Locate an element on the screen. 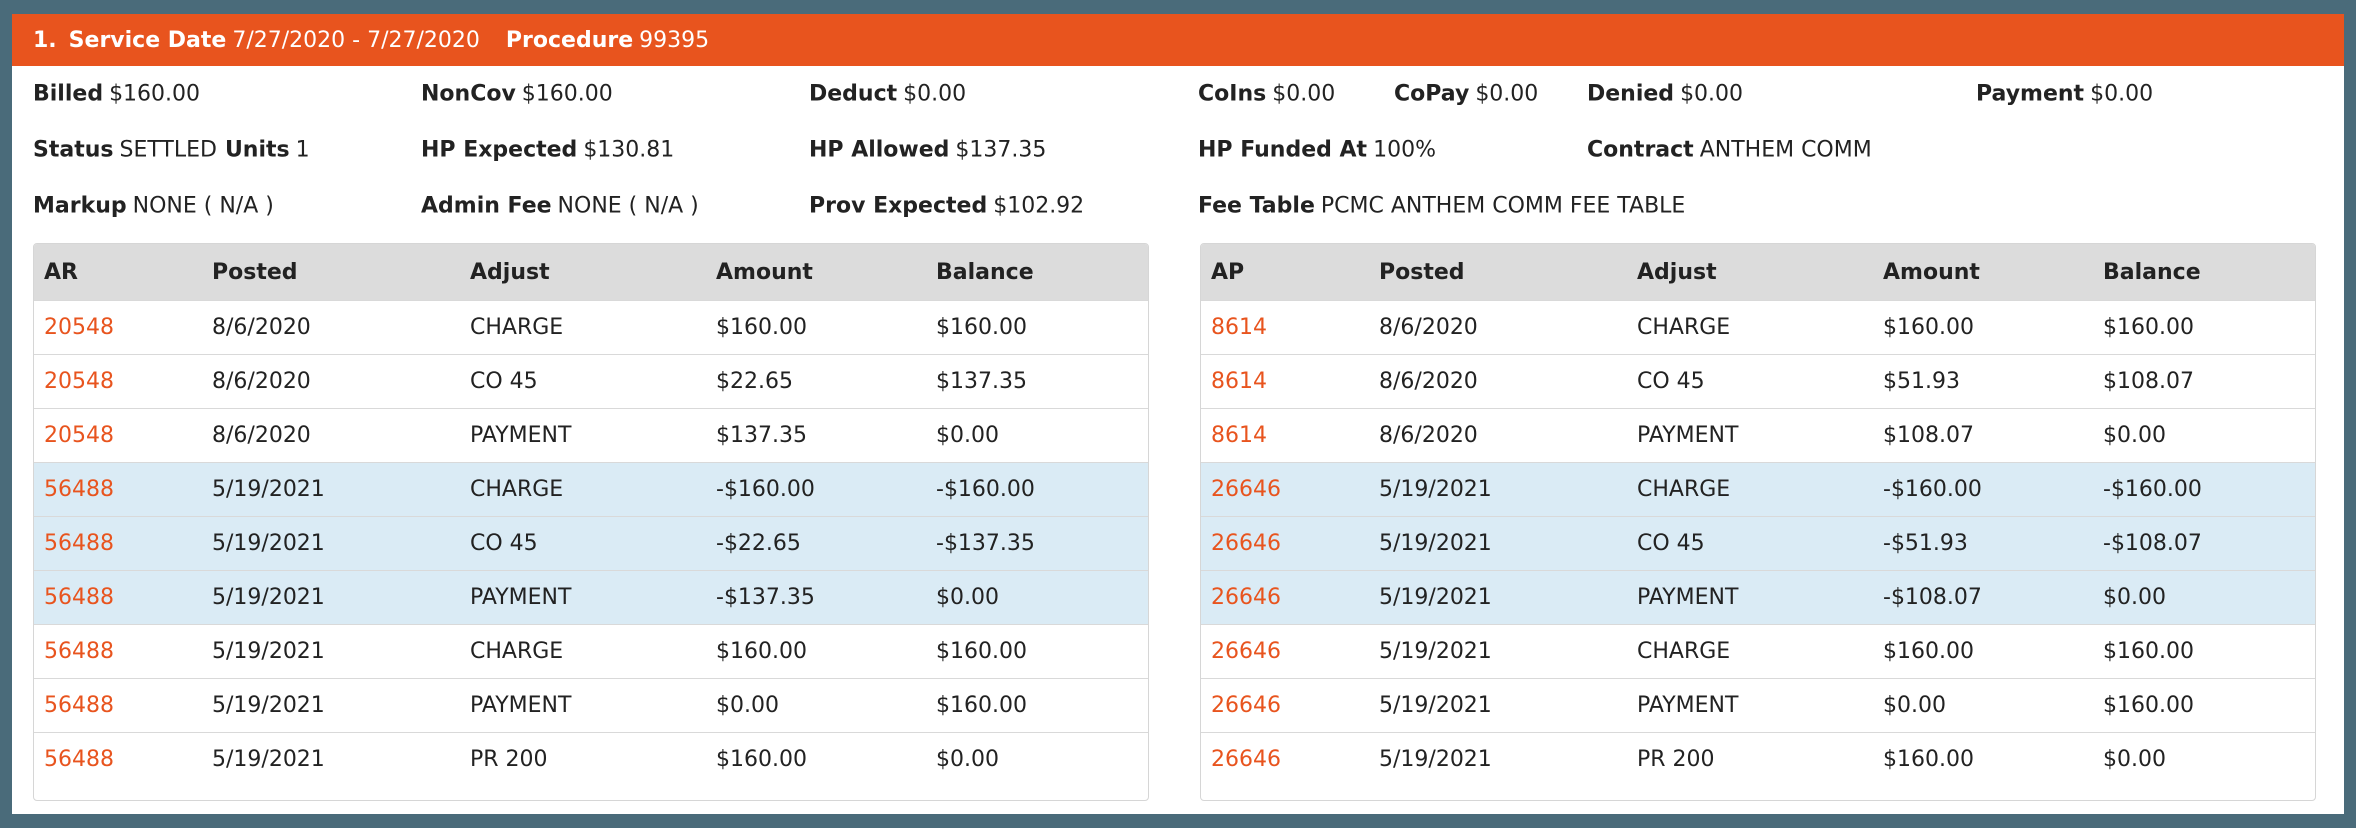 This screenshot has height=828, width=2356. hp-funded-at-field: HP Funded At 100% is located at coordinates (1317, 150).